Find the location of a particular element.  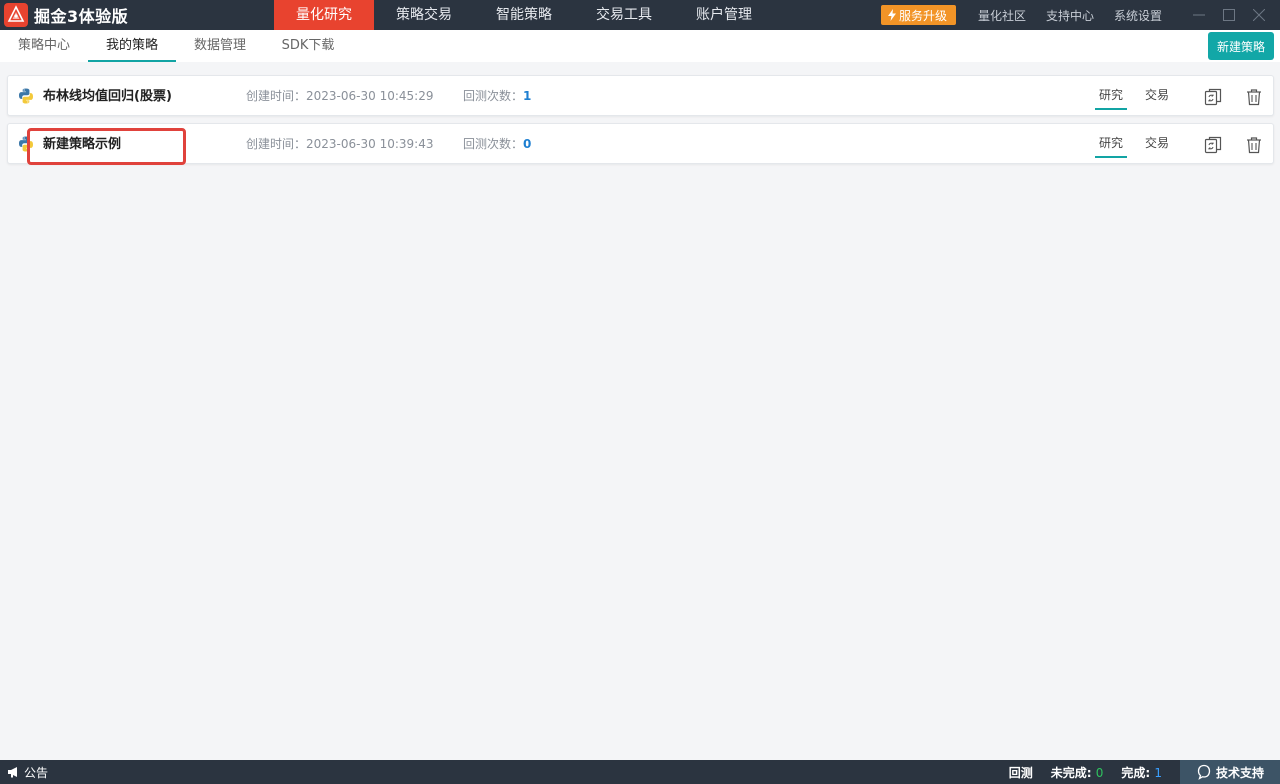

count-value: 1 is located at coordinates (527, 96).